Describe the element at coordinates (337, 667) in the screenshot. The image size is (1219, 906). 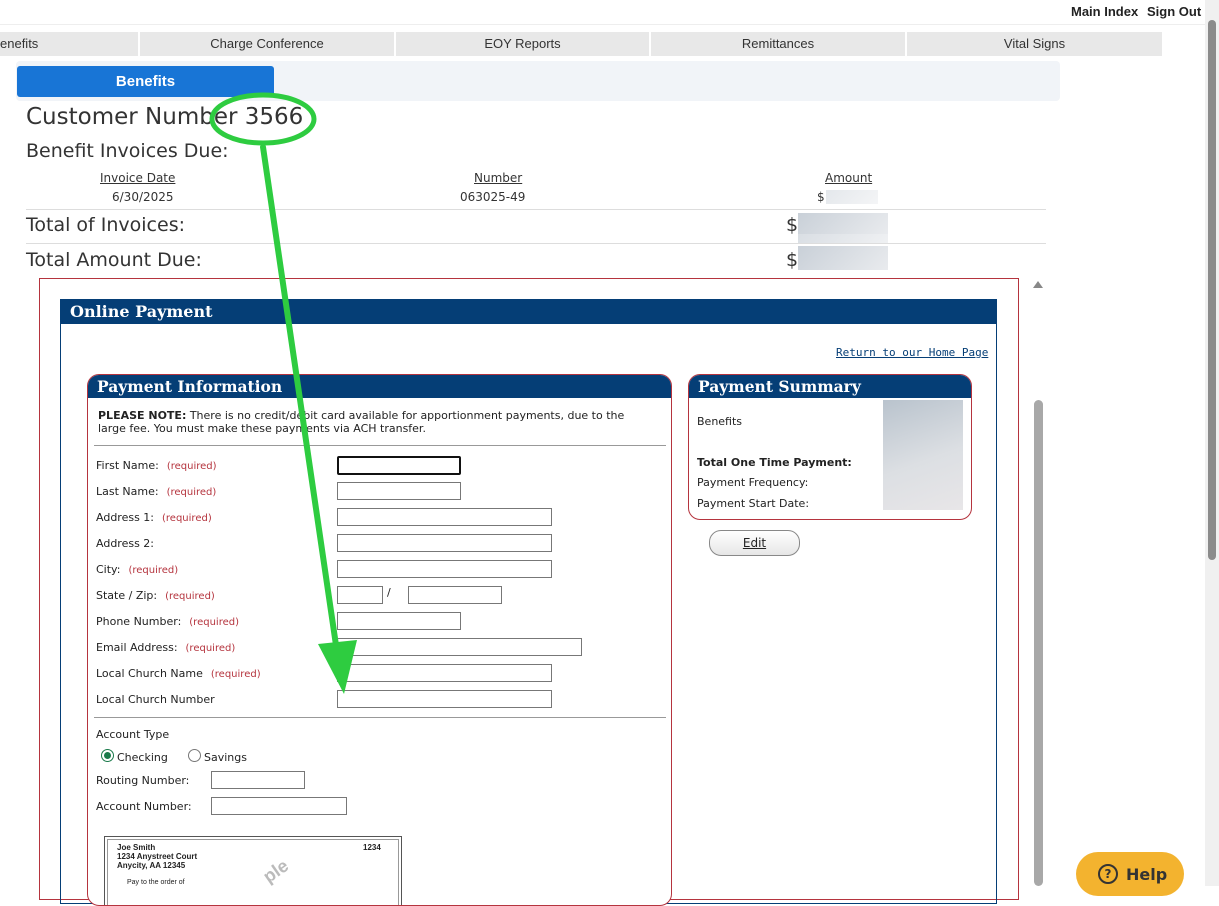
I see `annotation-arrow-head` at that location.